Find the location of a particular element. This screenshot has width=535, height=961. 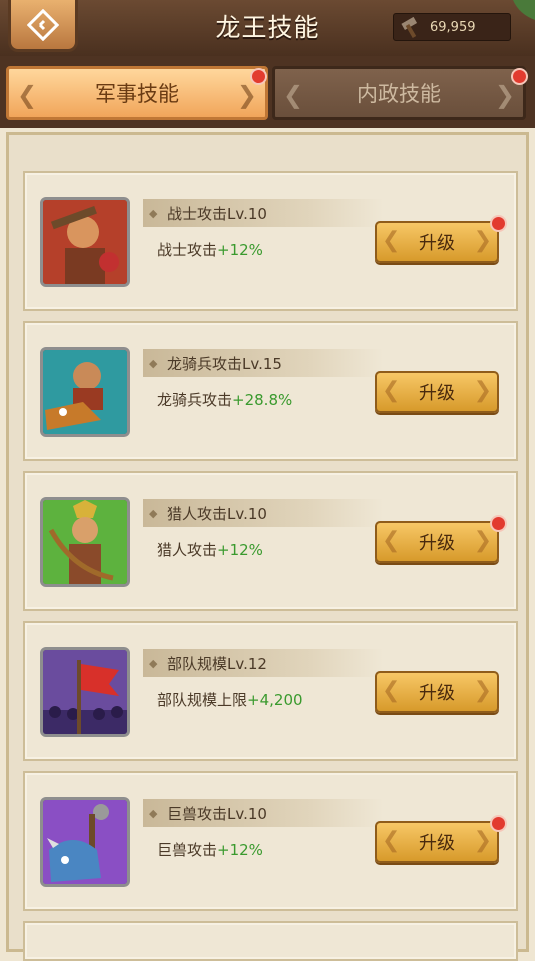

skill-effect: 巨兽攻击+12% is located at coordinates (210, 849).